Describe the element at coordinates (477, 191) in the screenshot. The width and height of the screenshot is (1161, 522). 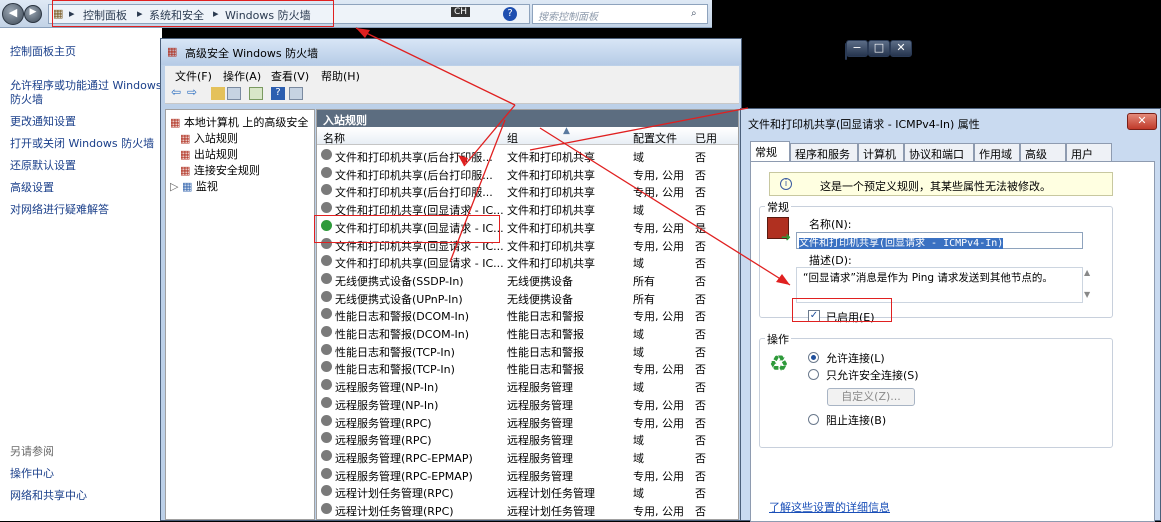
I see `arrow-to-list` at that location.